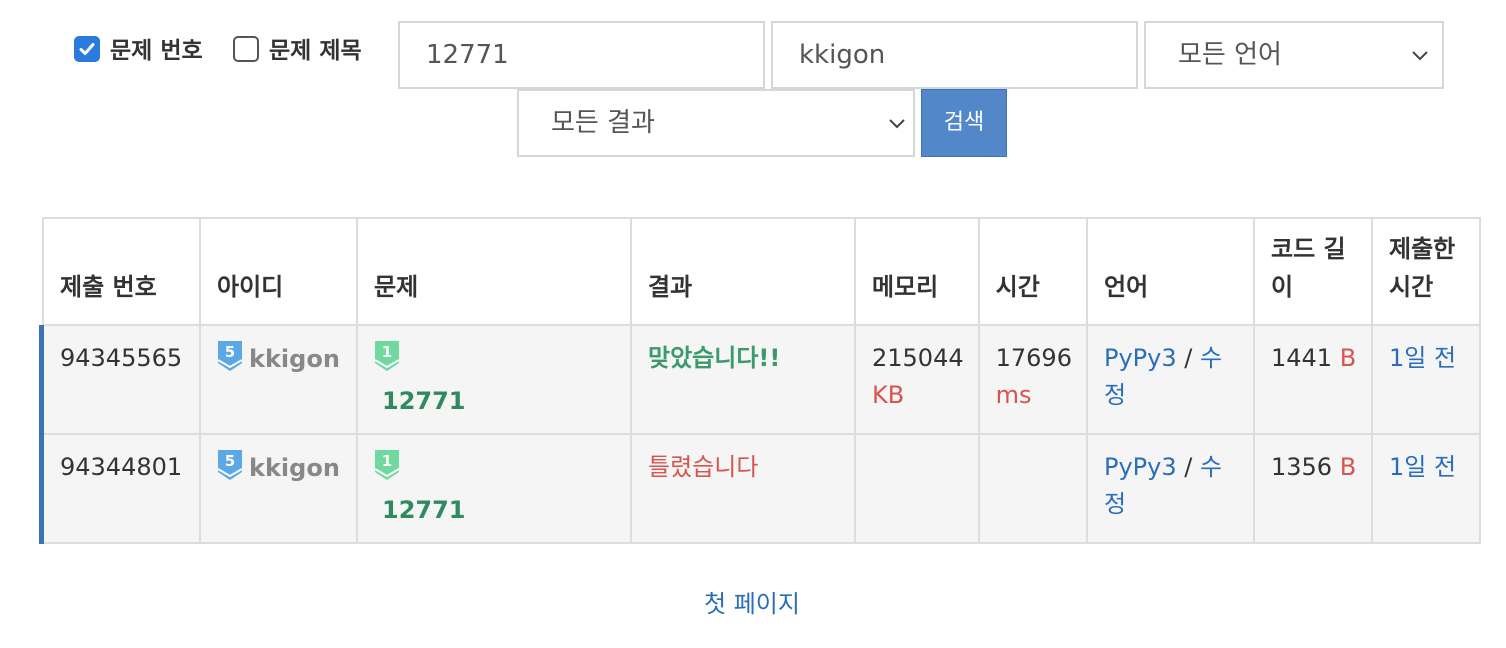 The height and width of the screenshot is (648, 1506). Describe the element at coordinates (1170, 271) in the screenshot. I see `header-language: 언어` at that location.